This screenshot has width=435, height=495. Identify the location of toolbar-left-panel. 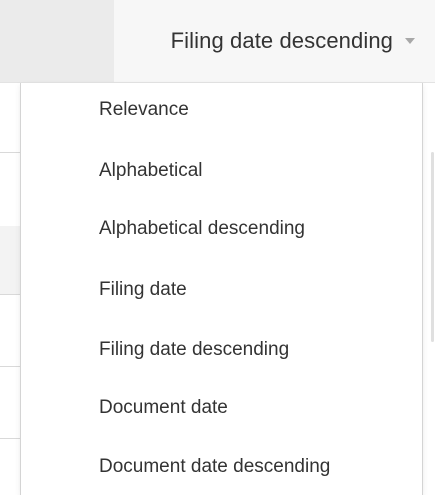
(57, 41).